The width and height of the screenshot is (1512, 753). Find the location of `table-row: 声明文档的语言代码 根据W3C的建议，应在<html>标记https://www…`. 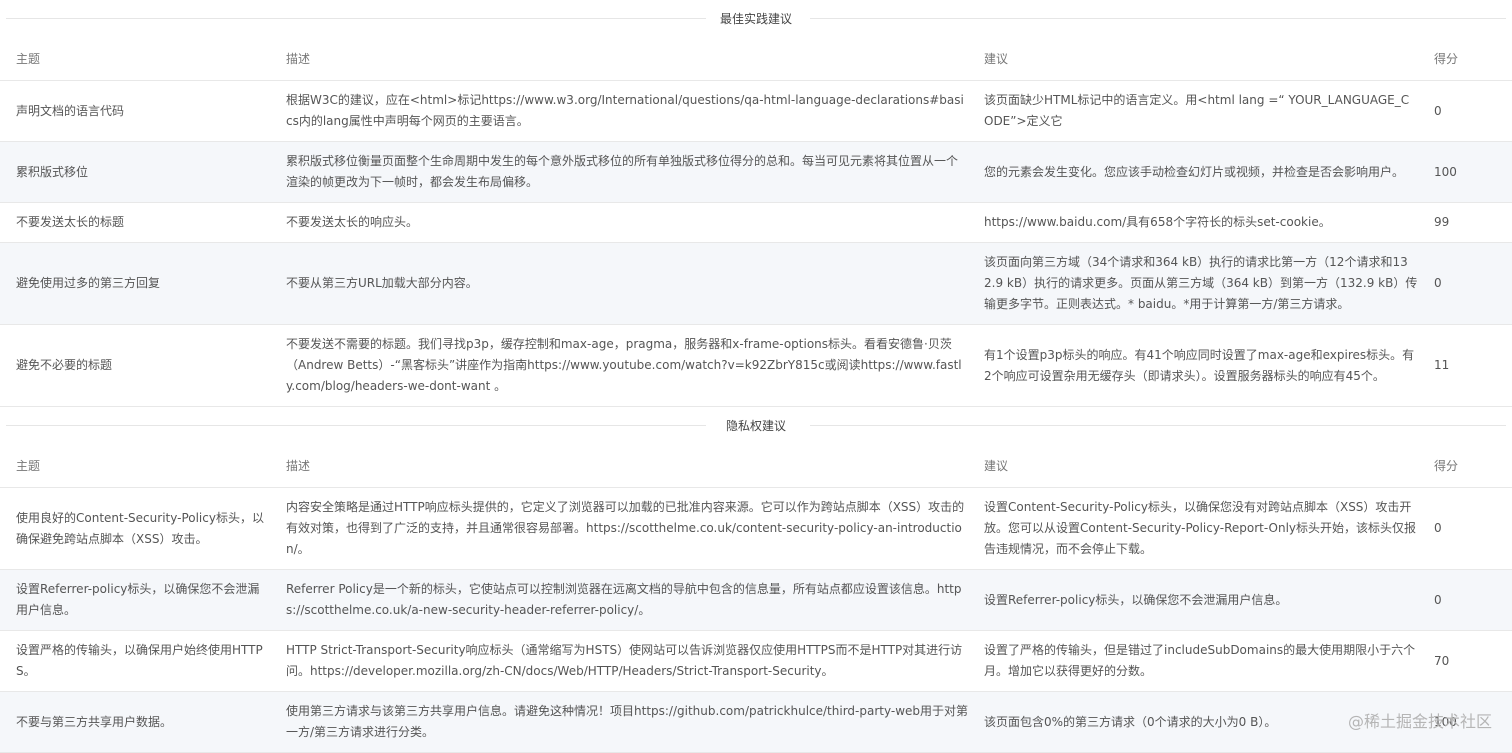

table-row: 声明文档的语言代码 根据W3C的建议，应在<html>标记https://www… is located at coordinates (756, 111).